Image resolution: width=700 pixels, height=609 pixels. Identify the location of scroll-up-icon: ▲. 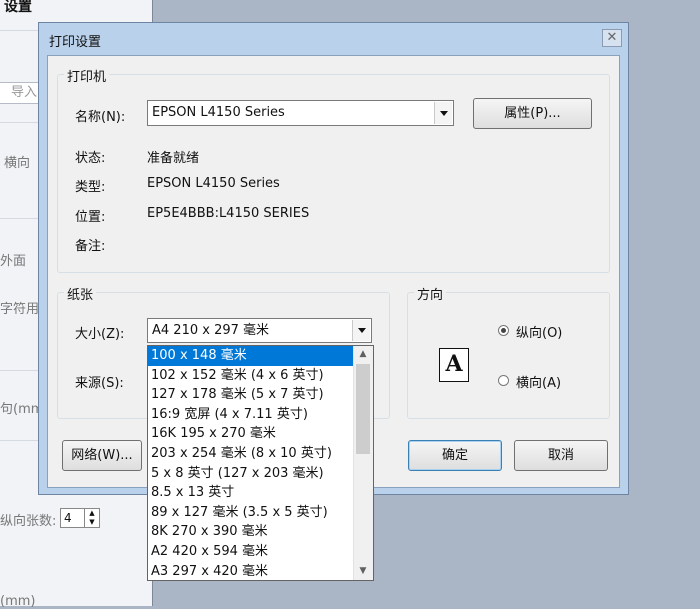
(363, 354).